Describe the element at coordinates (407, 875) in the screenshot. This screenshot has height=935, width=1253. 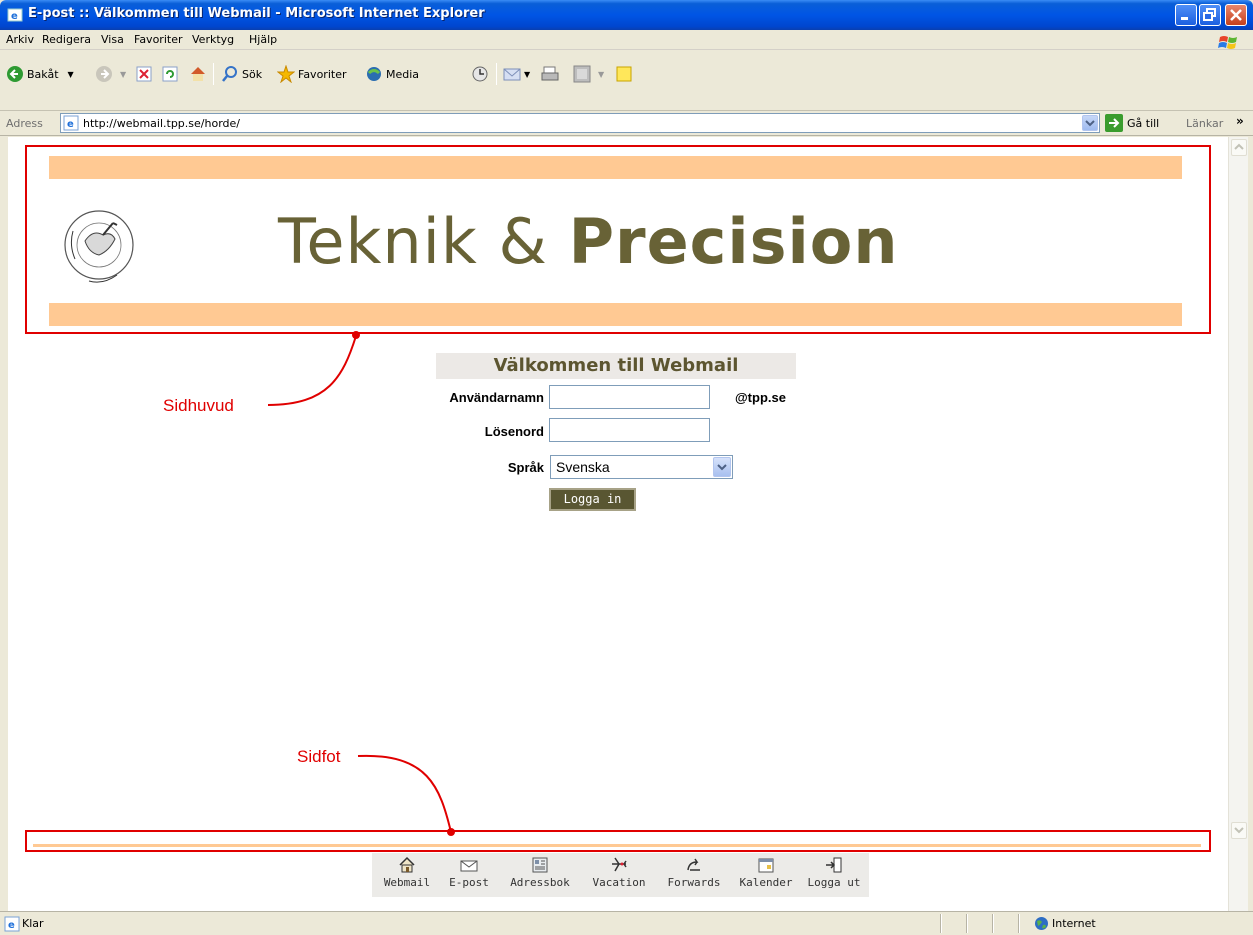
I see `nav-webmail: Webmail` at that location.